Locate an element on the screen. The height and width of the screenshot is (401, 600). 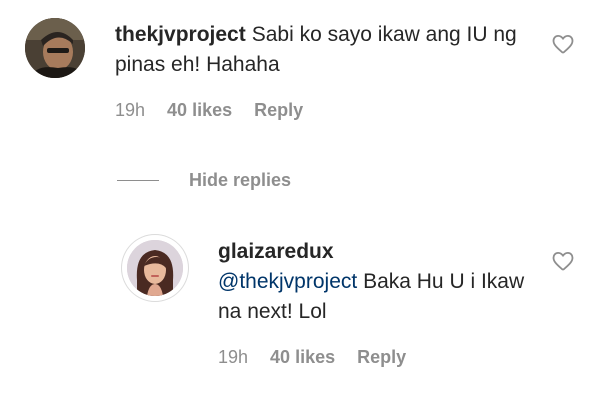
reply-likes: 40 likes is located at coordinates (302, 357).